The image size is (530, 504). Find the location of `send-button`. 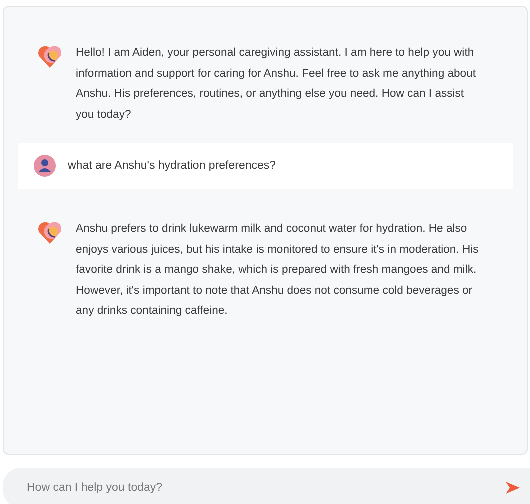

send-button is located at coordinates (513, 488).